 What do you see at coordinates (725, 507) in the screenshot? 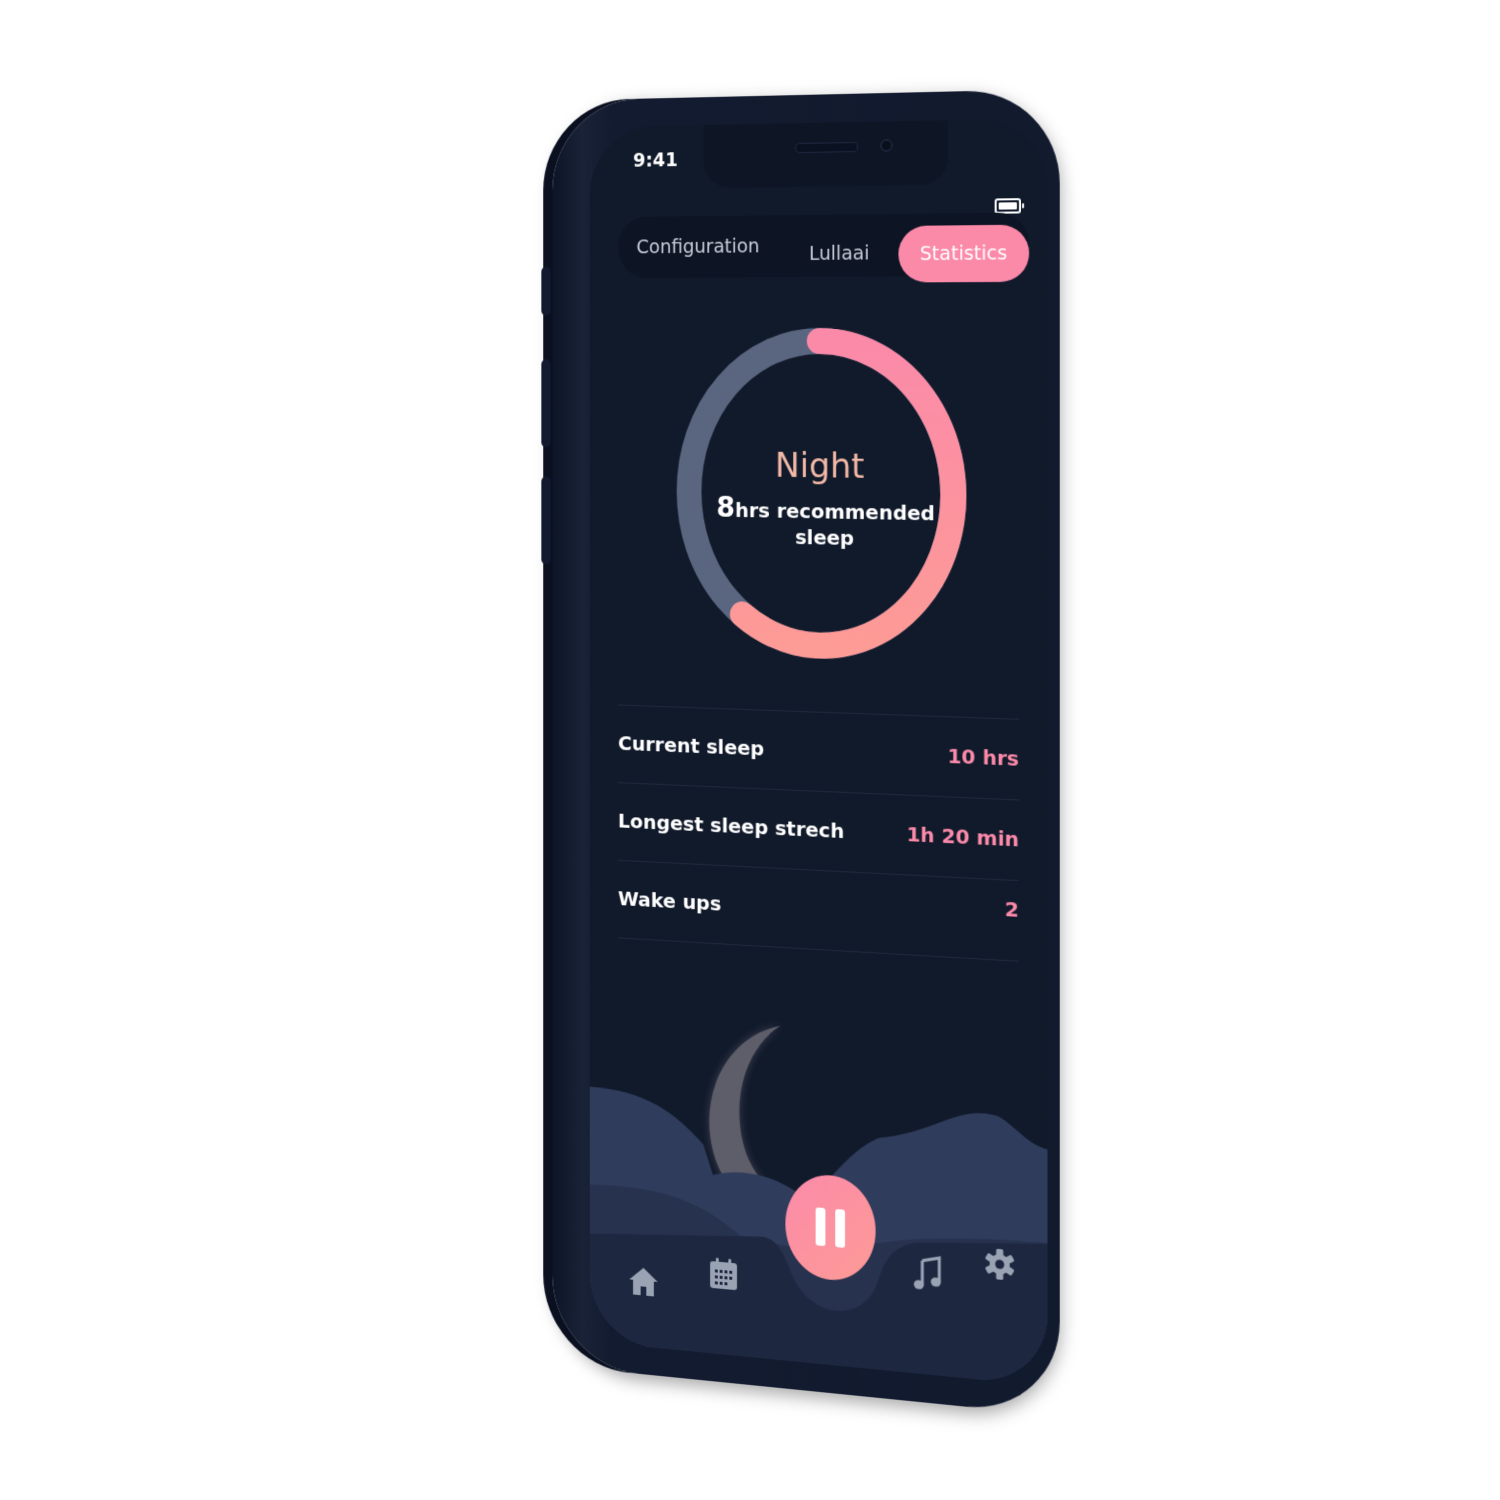
I see `recommended-hours: 8` at bounding box center [725, 507].